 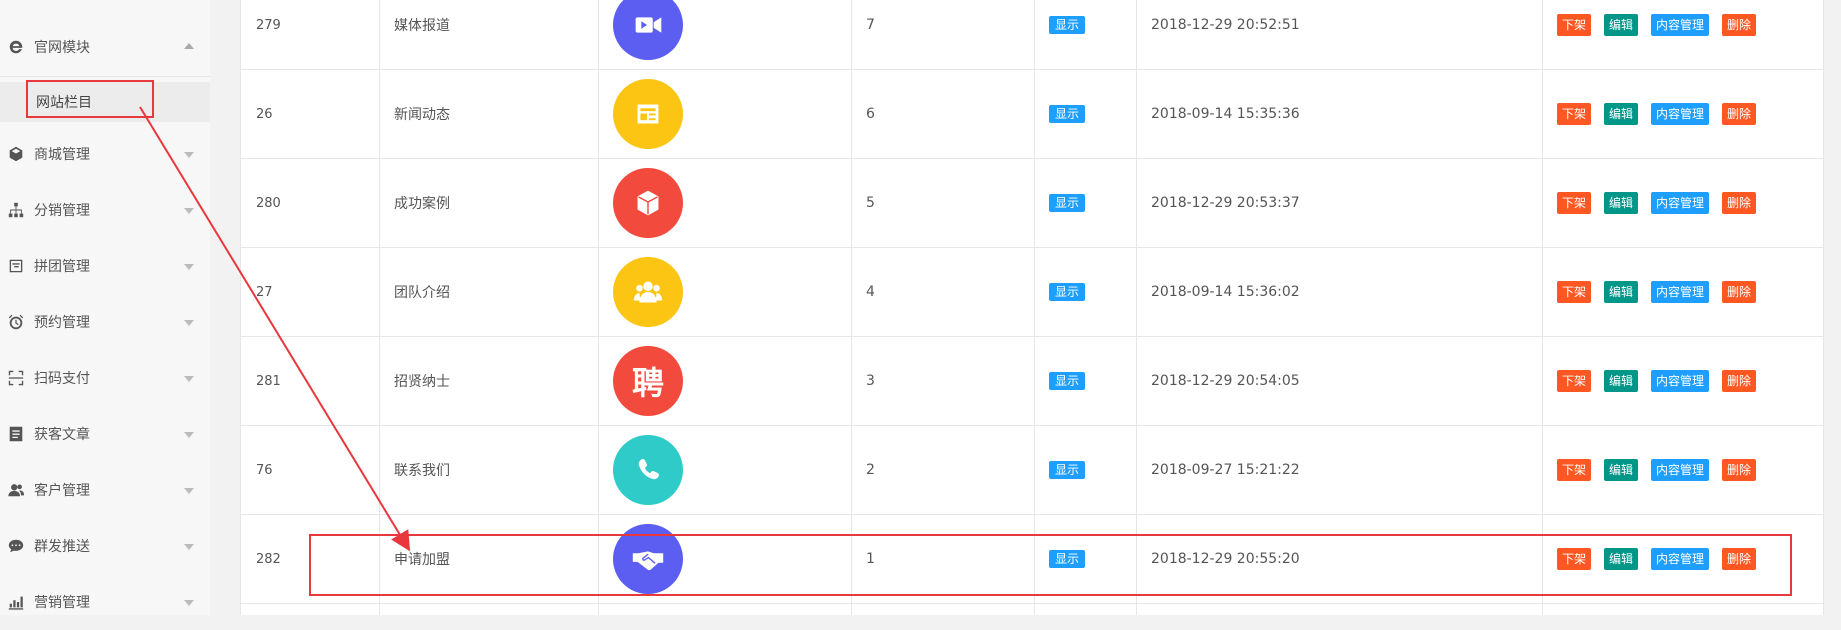 I want to click on row-id: 279, so click(x=268, y=25).